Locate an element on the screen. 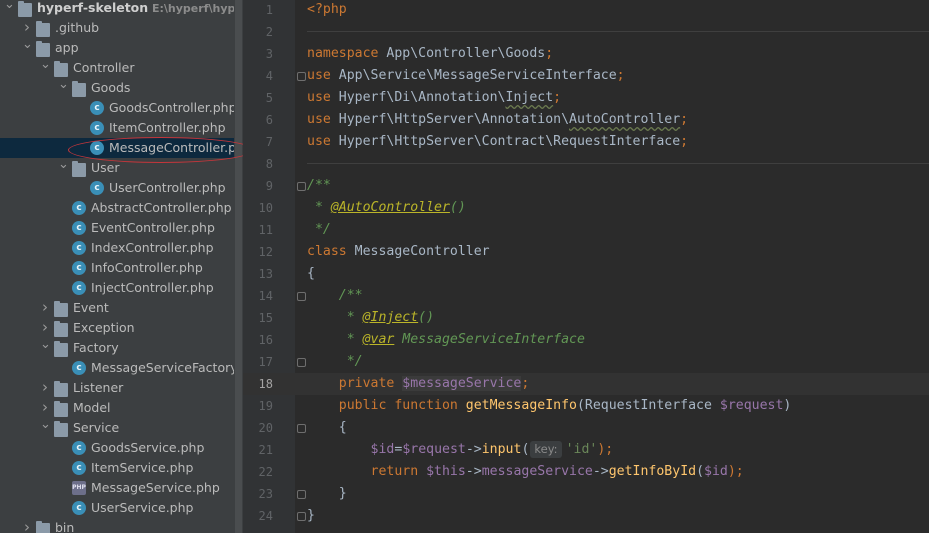 The height and width of the screenshot is (533, 929). tree-file-row: c EventController.php is located at coordinates (121, 228).